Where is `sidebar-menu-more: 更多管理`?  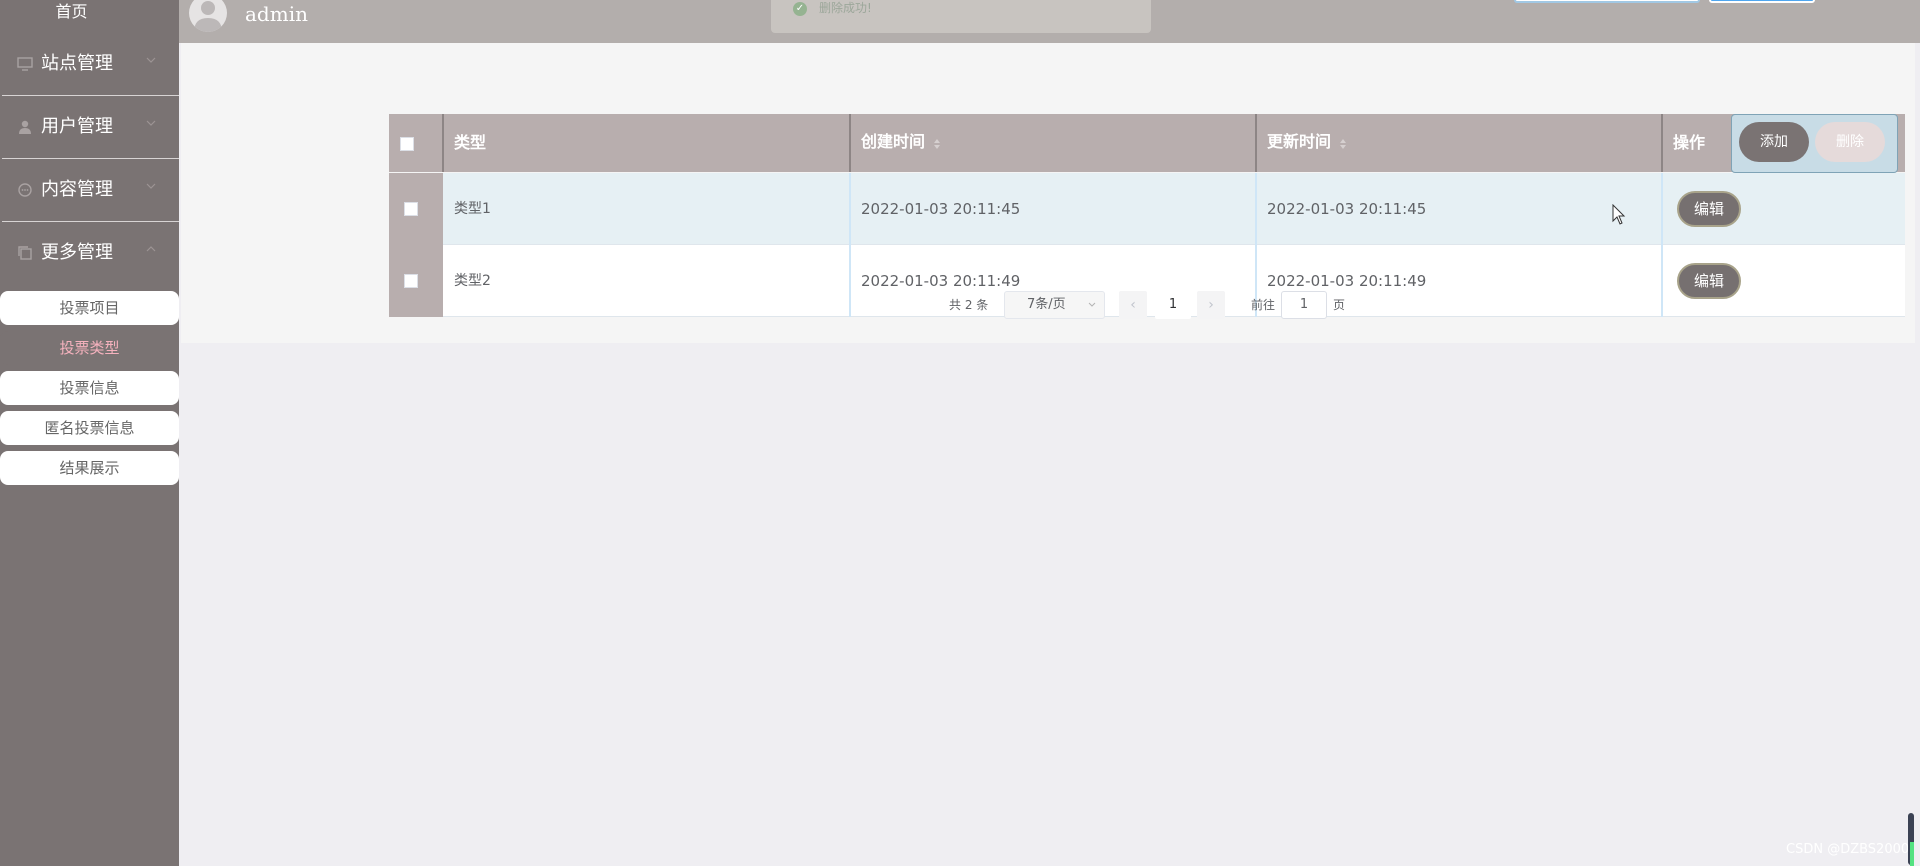 sidebar-menu-more: 更多管理 is located at coordinates (91, 254).